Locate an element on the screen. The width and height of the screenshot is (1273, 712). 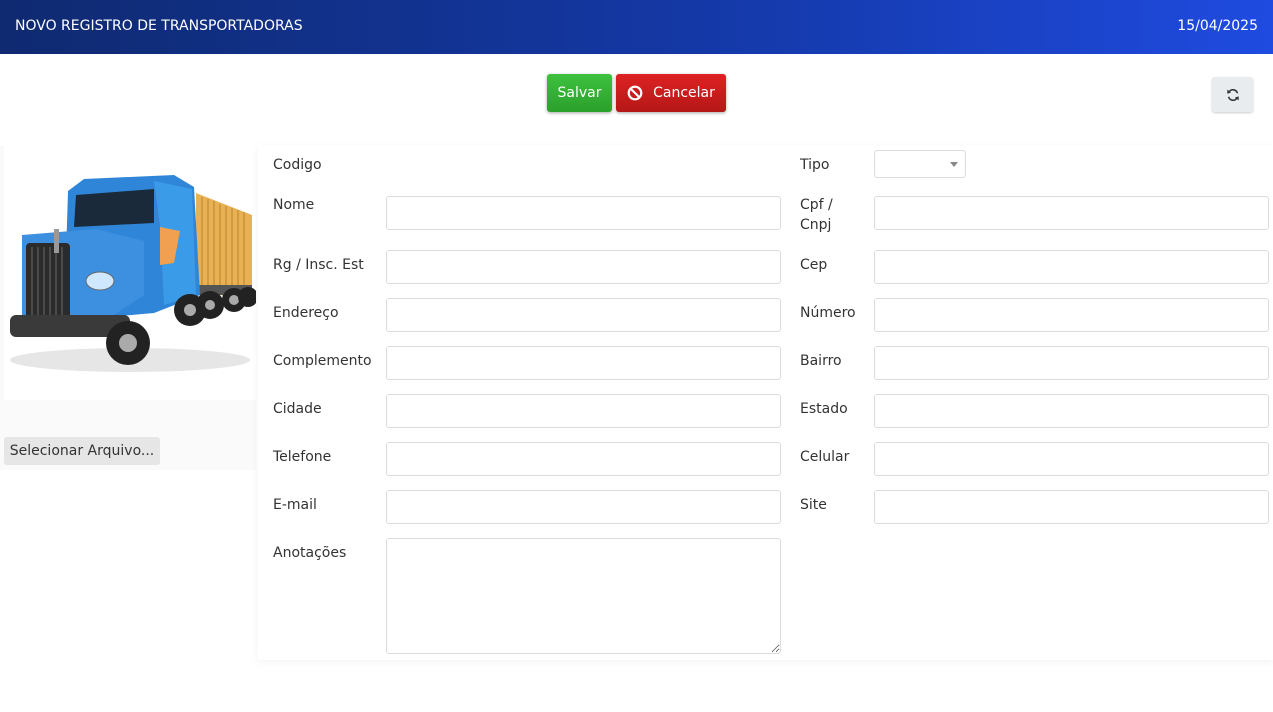
cancel-button-label: Cancelar is located at coordinates (684, 93).